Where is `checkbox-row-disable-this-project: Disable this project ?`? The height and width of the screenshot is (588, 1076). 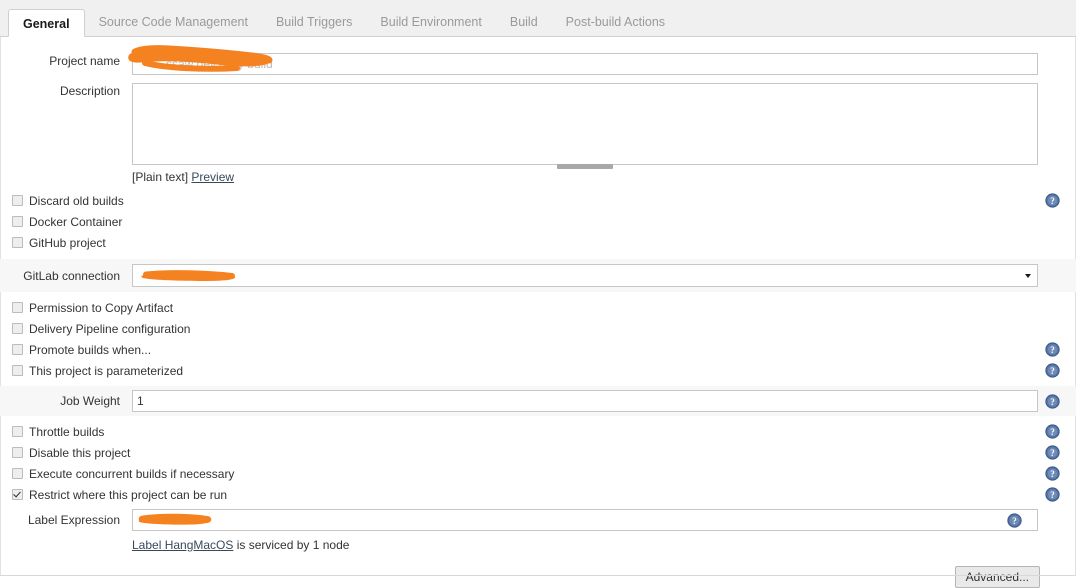 checkbox-row-disable-this-project: Disable this project ? is located at coordinates (538, 452).